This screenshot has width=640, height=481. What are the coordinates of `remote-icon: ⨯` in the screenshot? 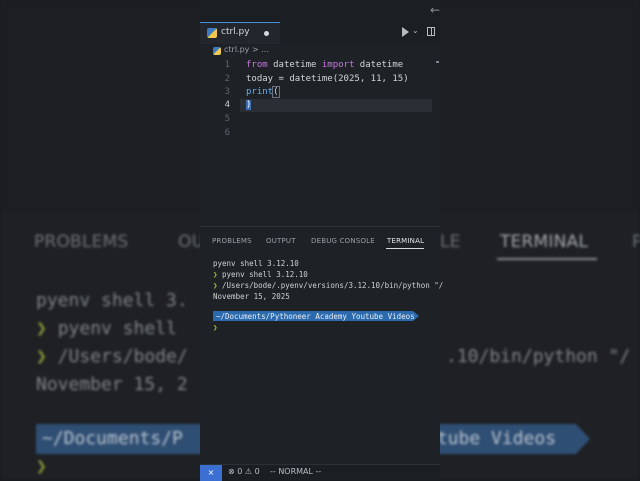 It's located at (211, 473).